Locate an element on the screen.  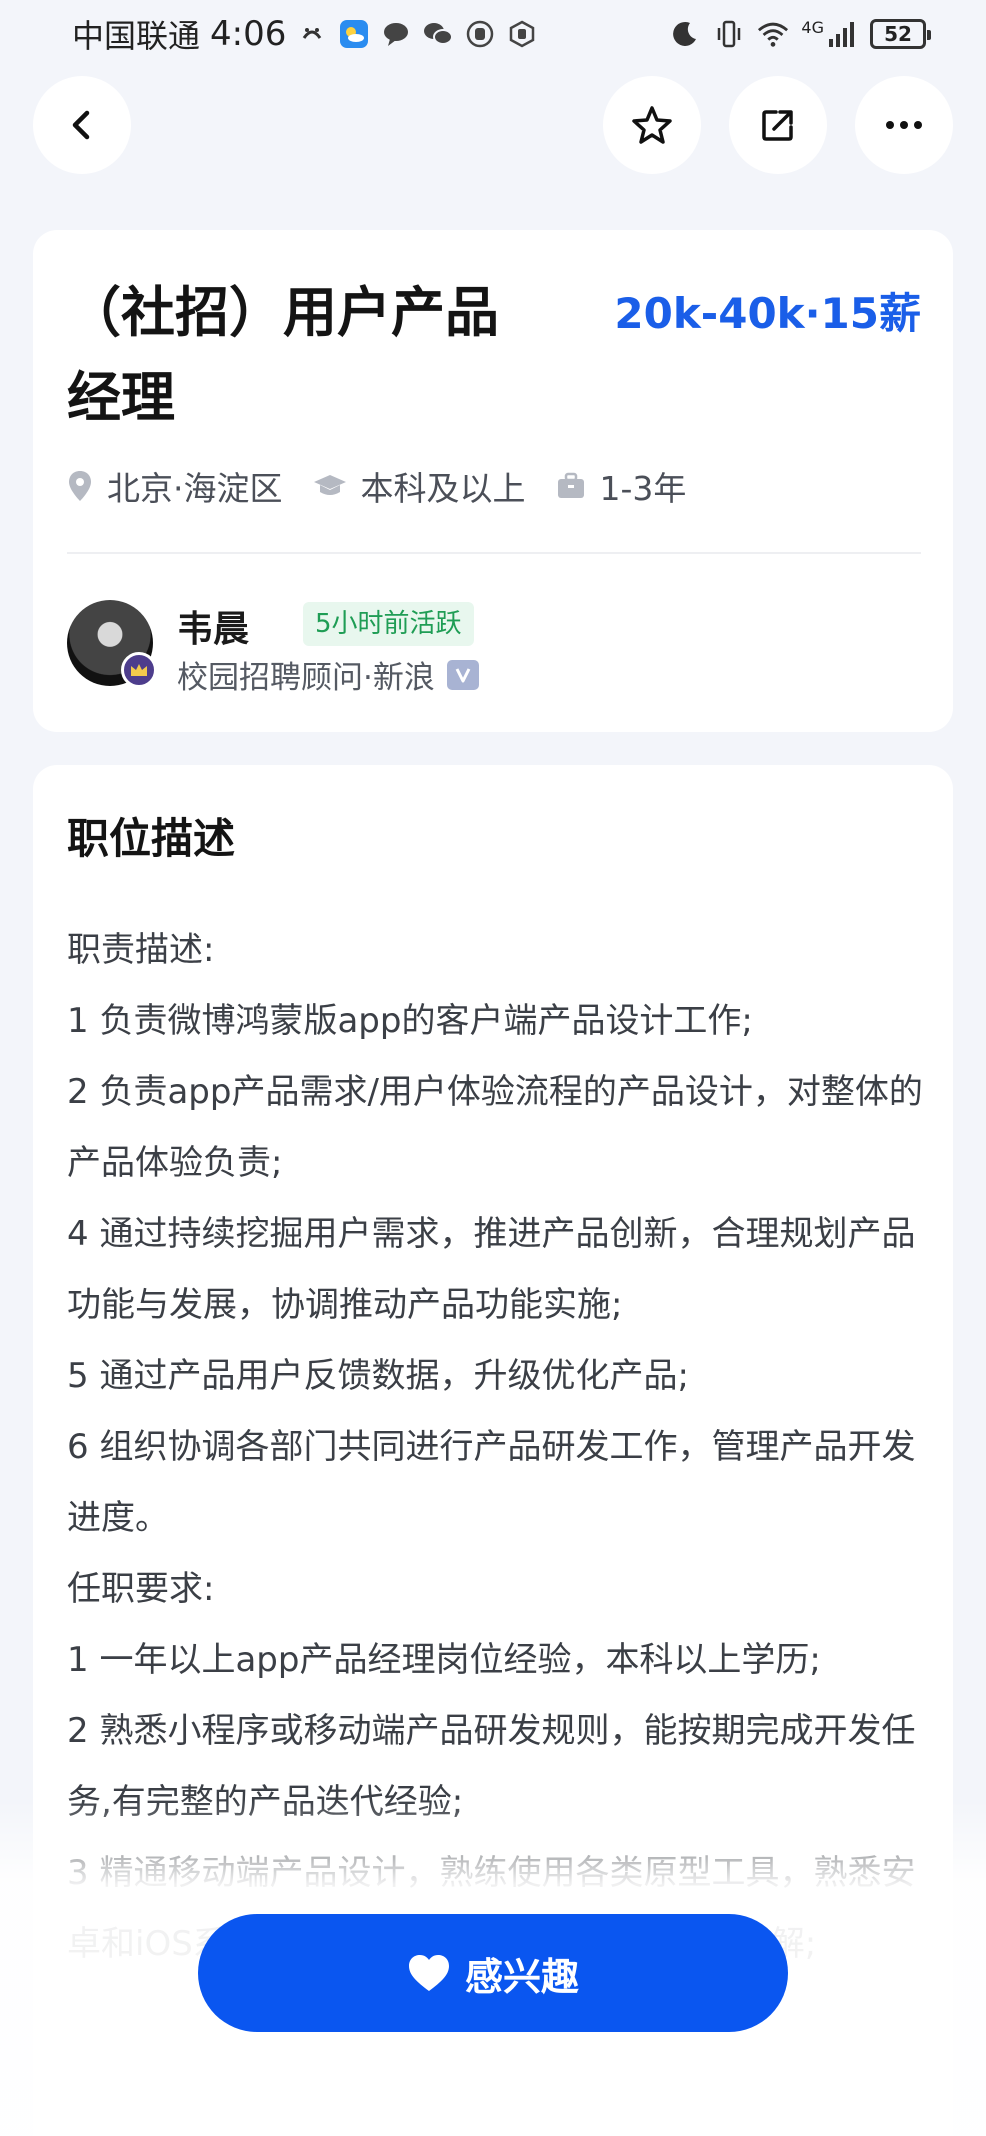
recruiter-row: 韦晨 5小时前活跃 校园招聘顾问·新浪 is located at coordinates (497, 650).